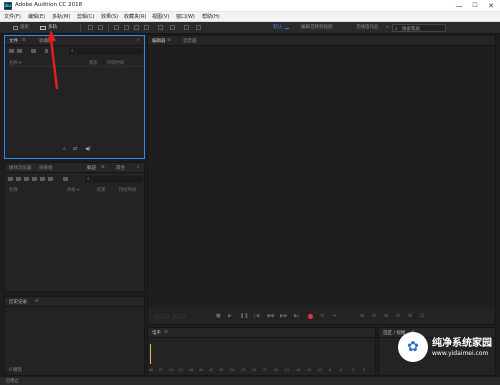 The height and width of the screenshot is (385, 500). I want to click on razor-tool-icon, so click(126, 27).